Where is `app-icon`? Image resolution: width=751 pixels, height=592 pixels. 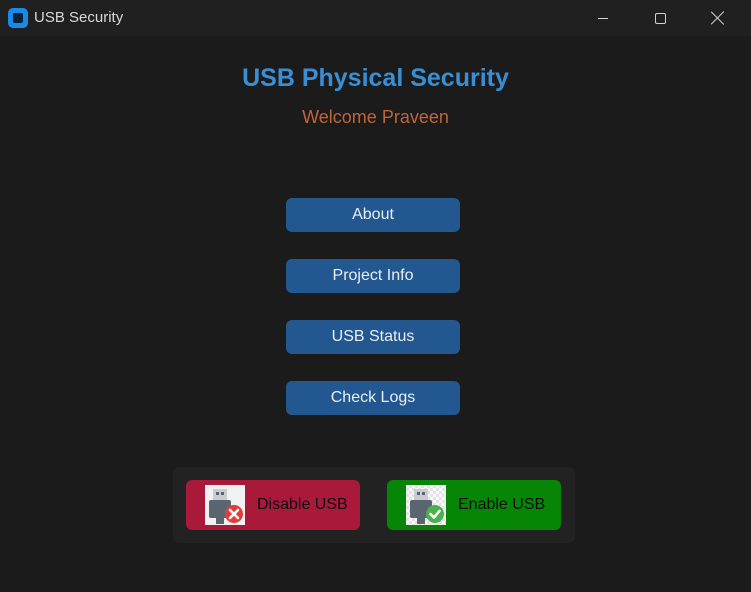 app-icon is located at coordinates (18, 18).